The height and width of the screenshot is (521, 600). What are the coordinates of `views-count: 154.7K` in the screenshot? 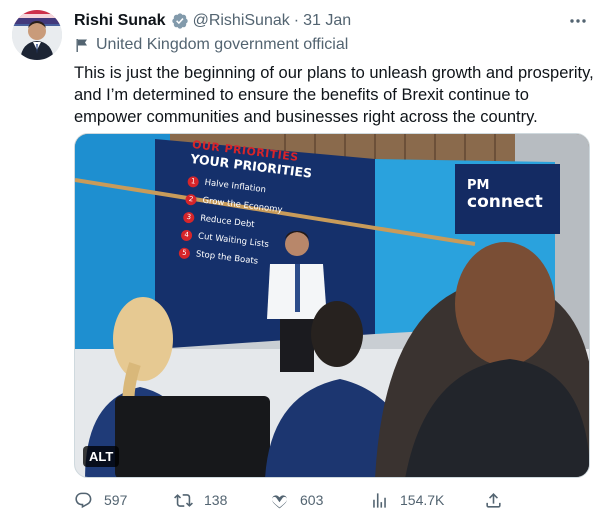 It's located at (422, 500).